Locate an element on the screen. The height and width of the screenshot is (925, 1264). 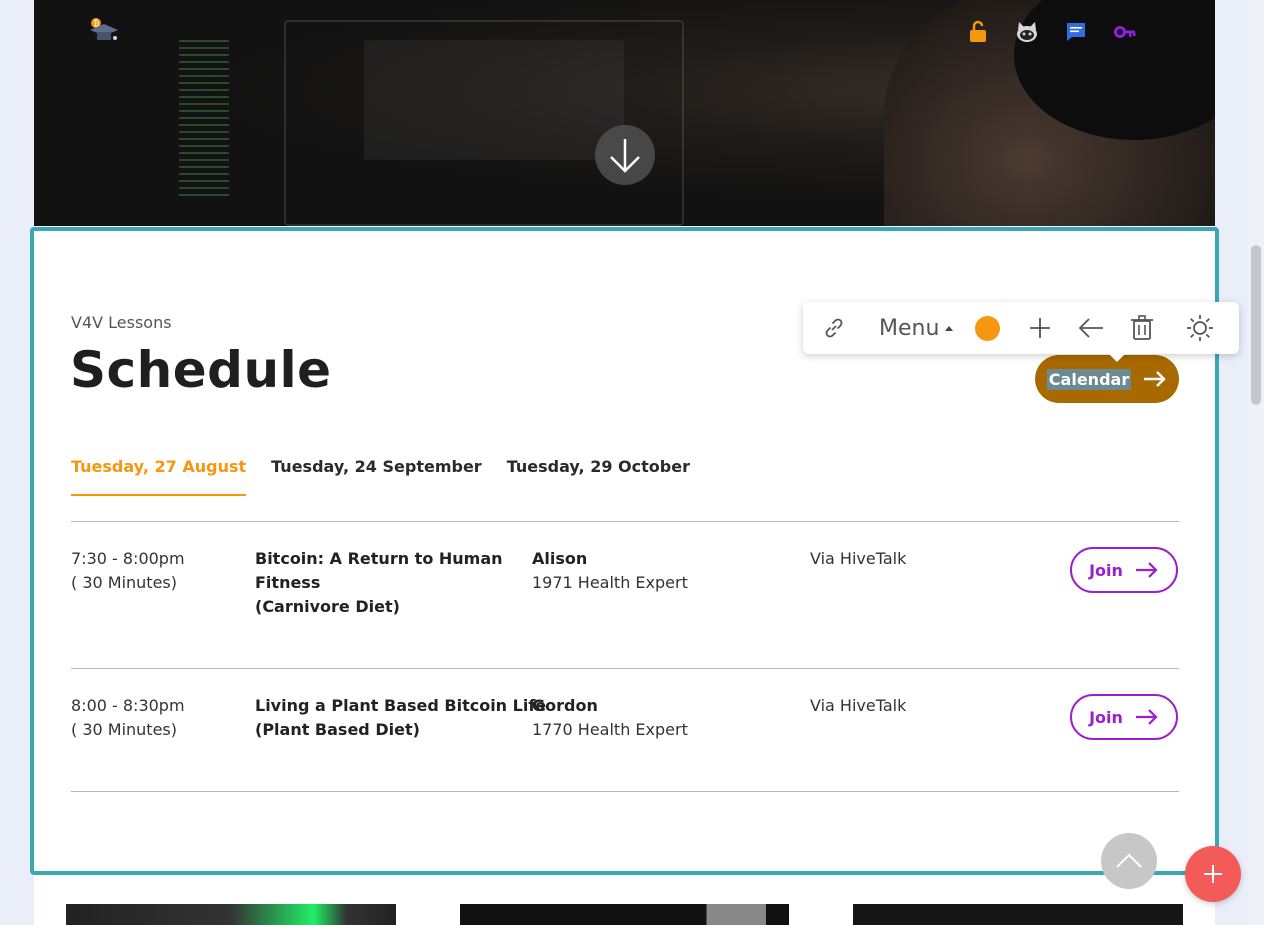
color-swatch is located at coordinates (988, 328).